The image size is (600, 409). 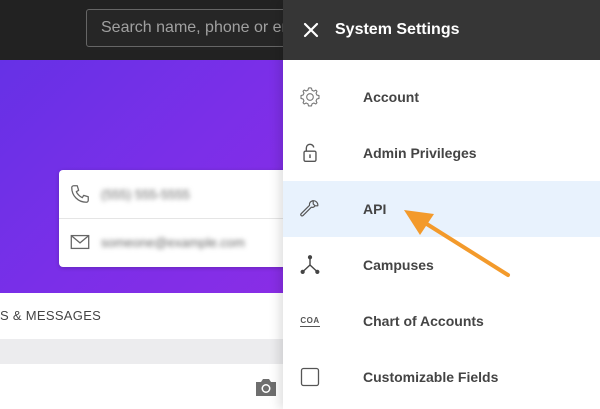 I want to click on contact-phone-row: (555) 555-5555, so click(x=189, y=194).